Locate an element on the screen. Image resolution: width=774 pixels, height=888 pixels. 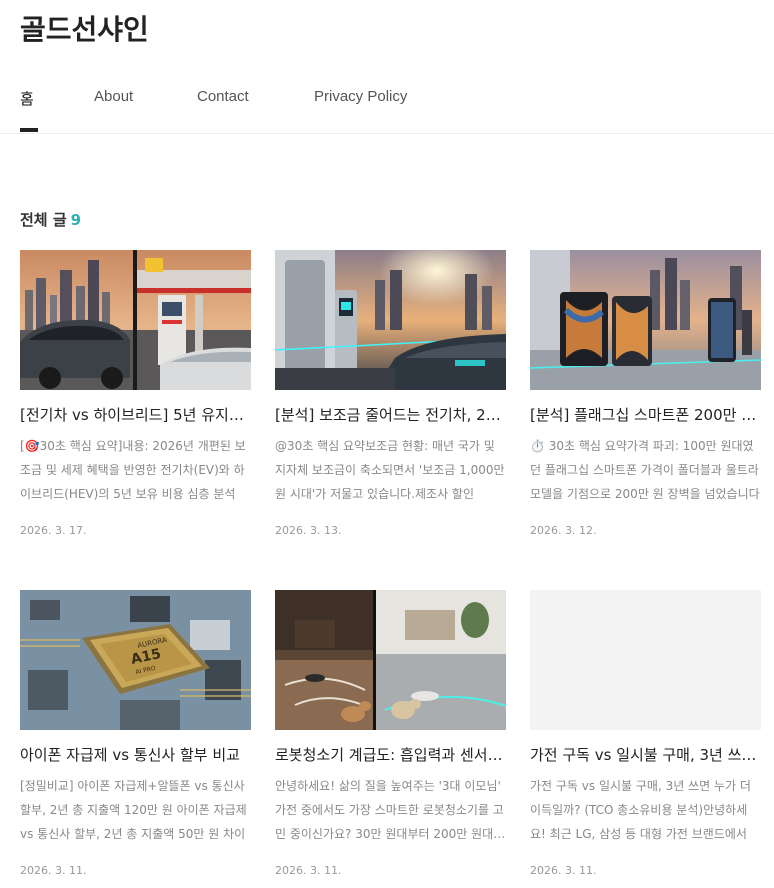
nav-home: 홈 is located at coordinates (27, 98).